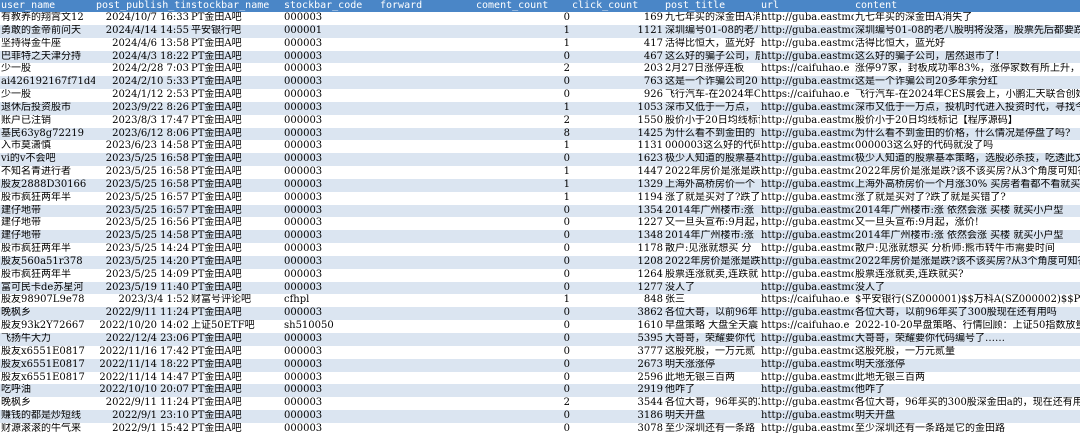 This screenshot has height=436, width=1080. What do you see at coordinates (47, 185) in the screenshot?
I see `cell-user-name: 股友2888D30166` at bounding box center [47, 185].